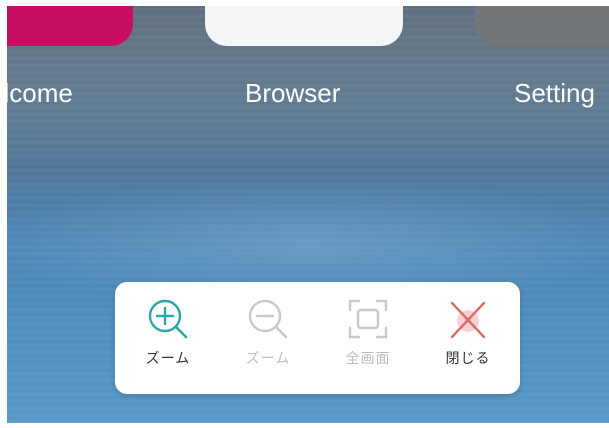 This screenshot has width=609, height=428. I want to click on app-tile-browser, so click(304, 26).